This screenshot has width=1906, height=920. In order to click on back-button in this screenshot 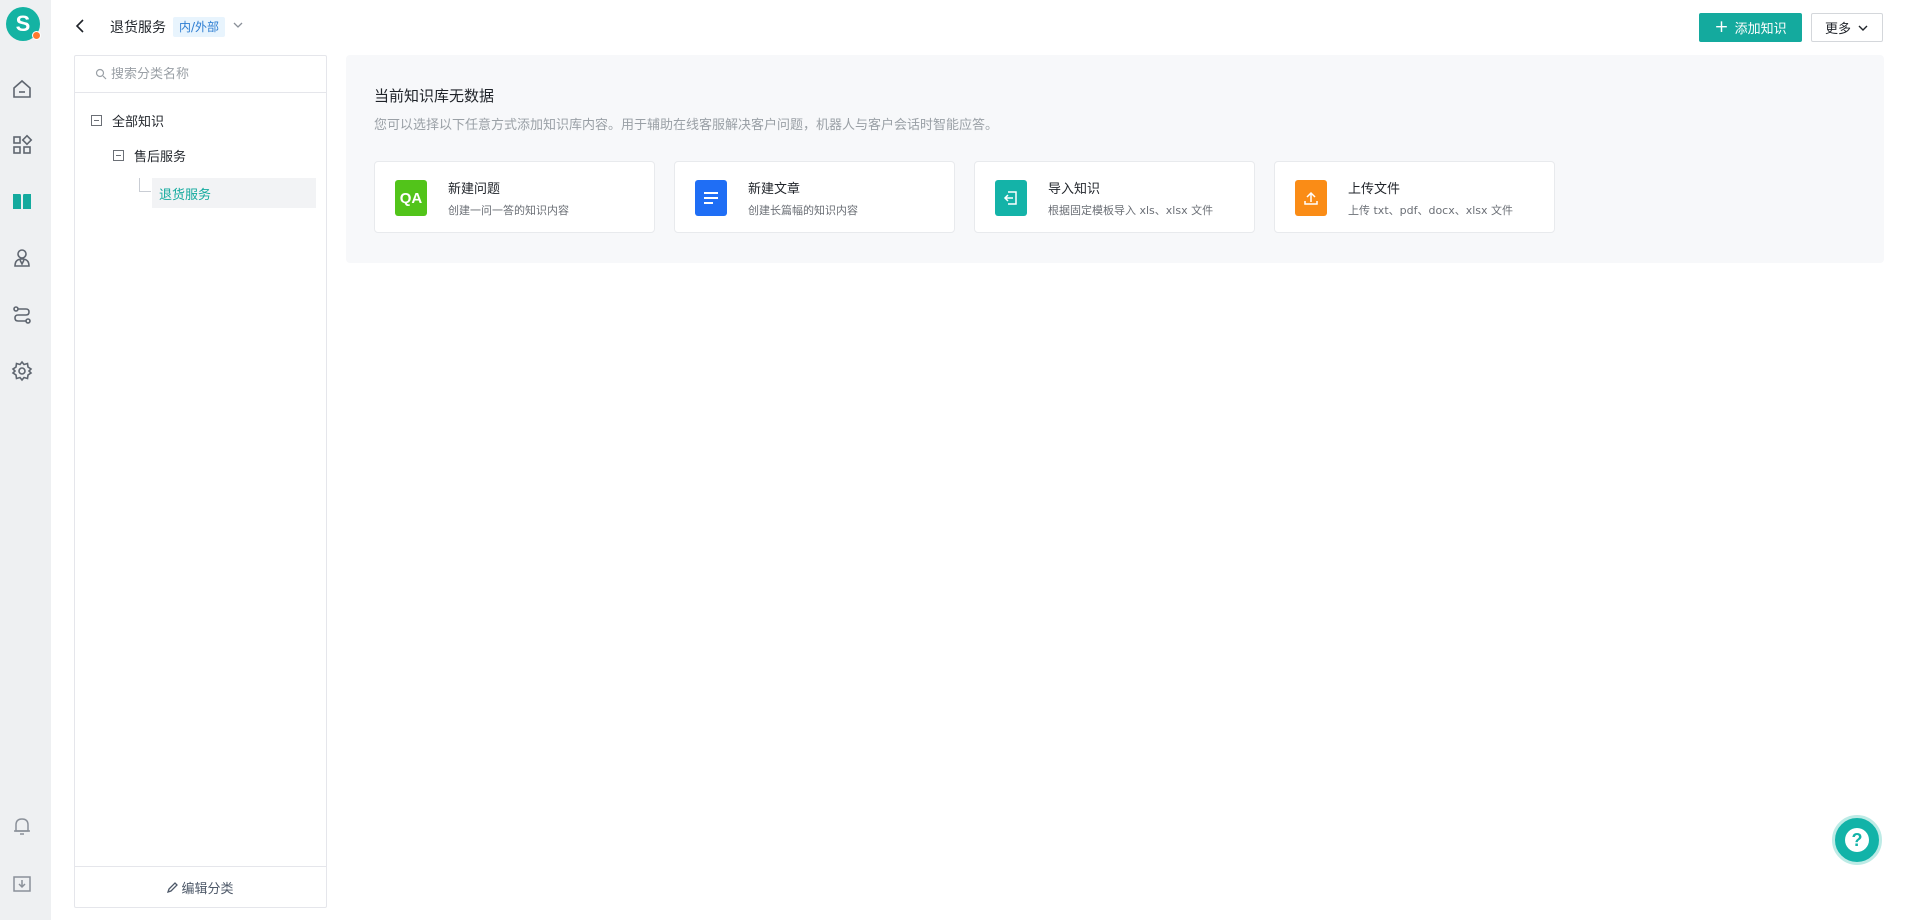, I will do `click(80, 26)`.